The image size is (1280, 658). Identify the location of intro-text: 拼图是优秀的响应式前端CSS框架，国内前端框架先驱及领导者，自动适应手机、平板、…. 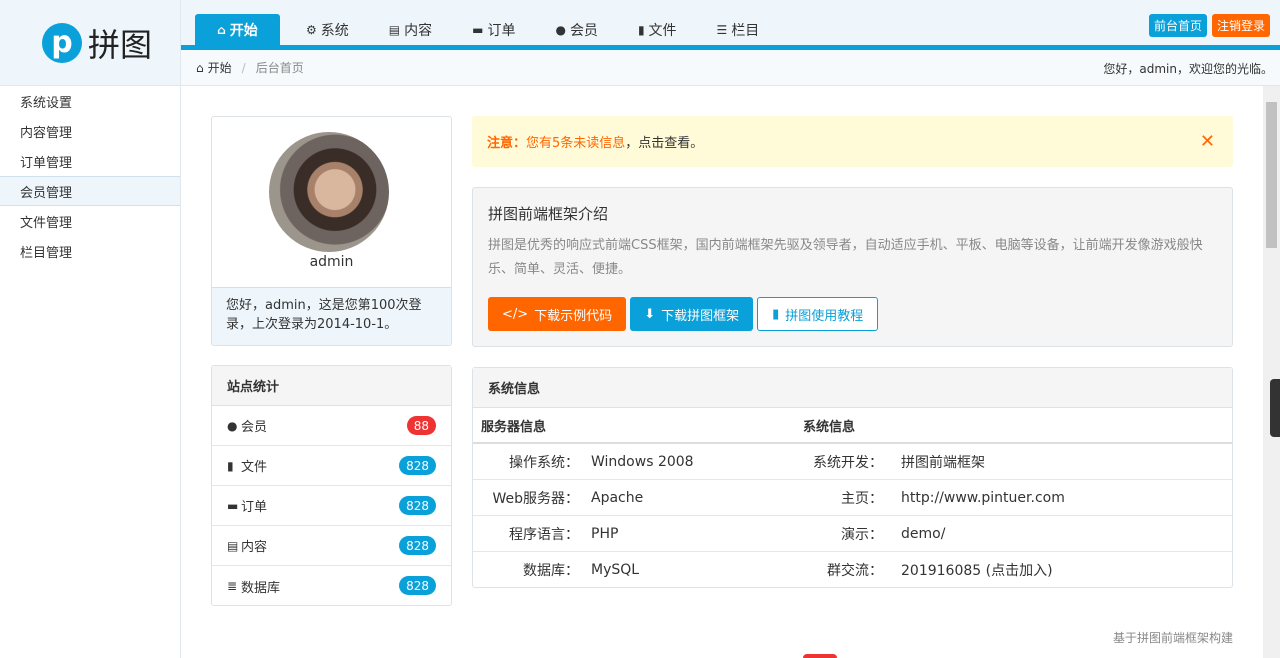
(845, 257).